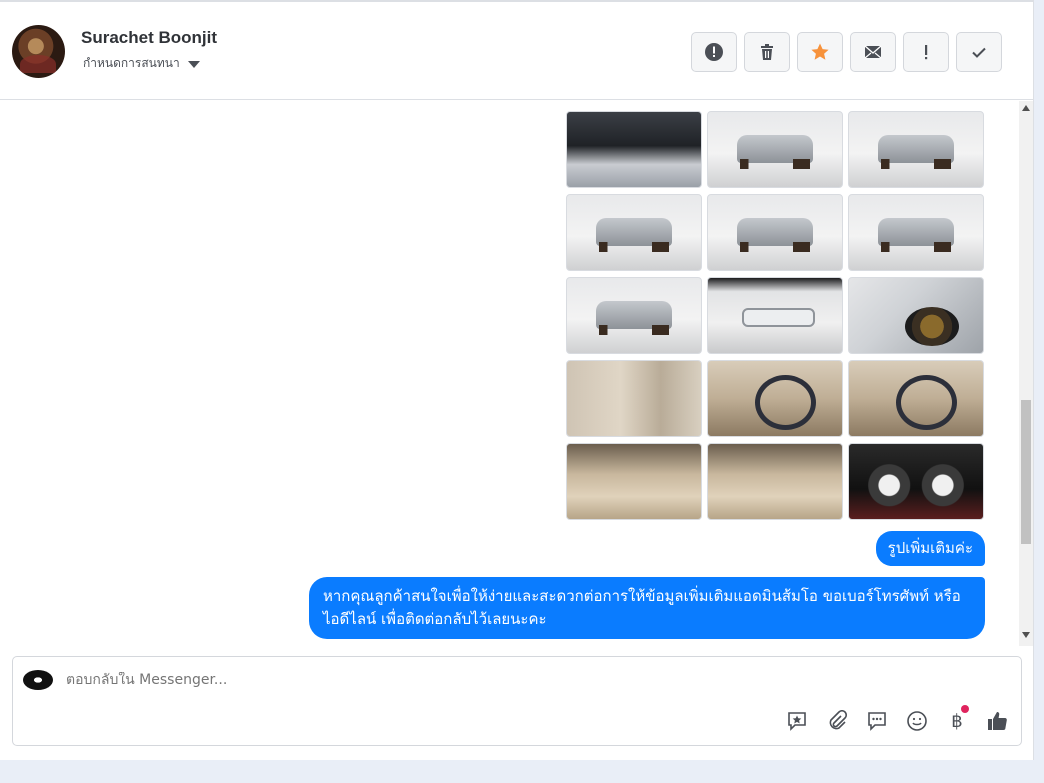 Image resolution: width=1044 pixels, height=783 pixels. I want to click on delete-button, so click(767, 52).